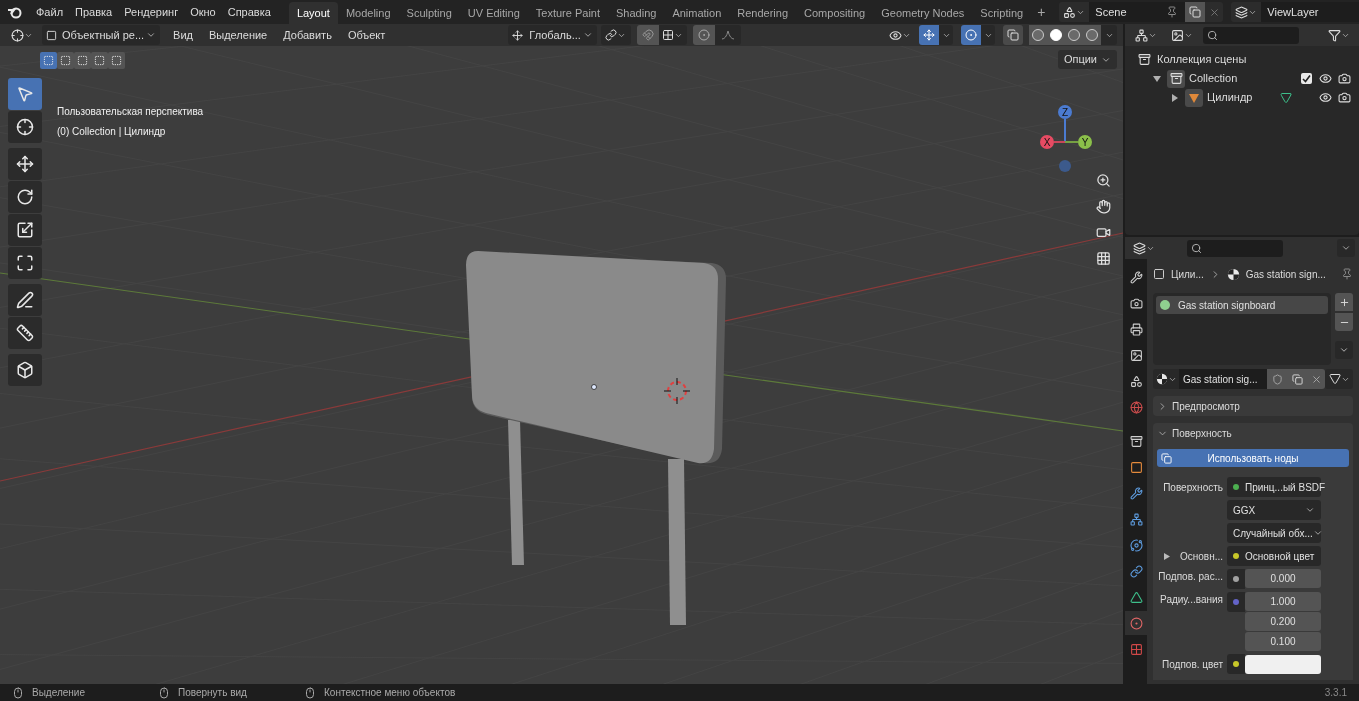 This screenshot has width=1359, height=701. What do you see at coordinates (672, 35) in the screenshot?
I see `snap-target-icon` at bounding box center [672, 35].